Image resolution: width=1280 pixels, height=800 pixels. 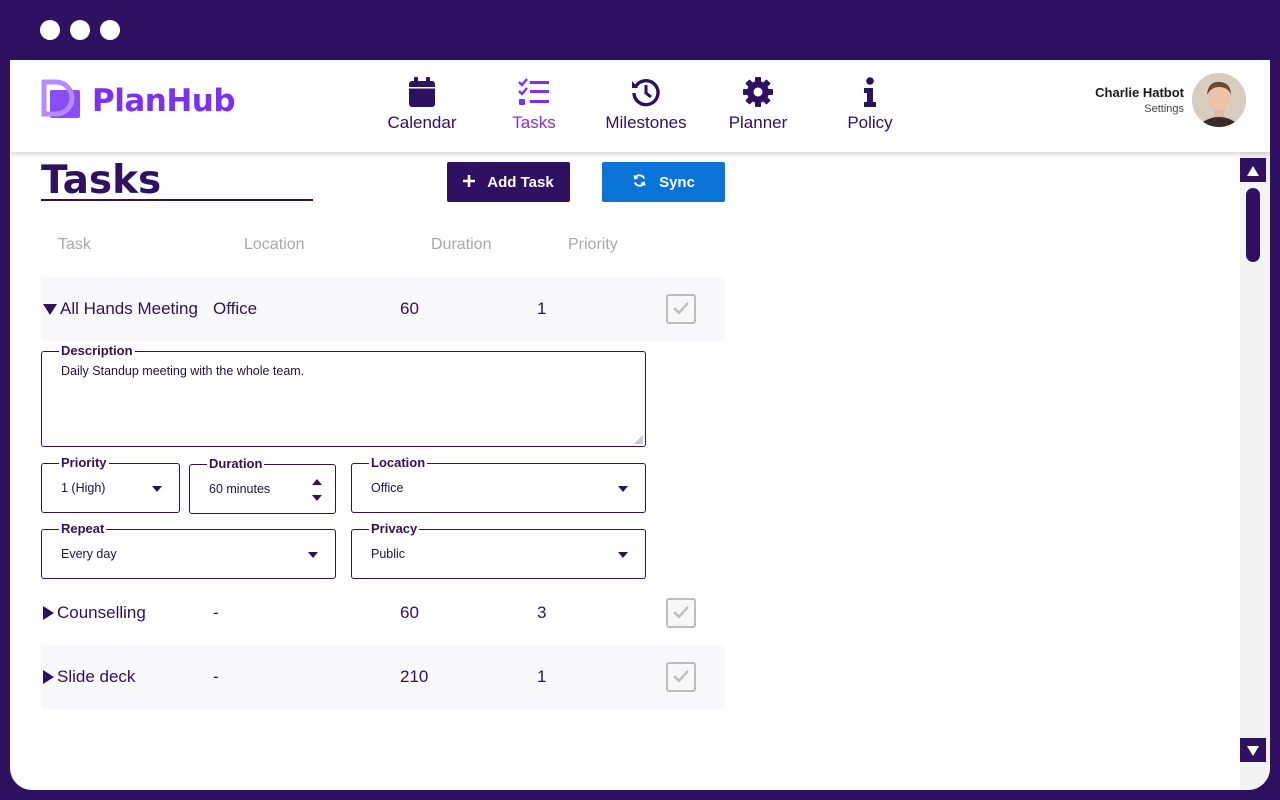 I want to click on user-info: Charlie Hatbot Settings, so click(x=1139, y=100).